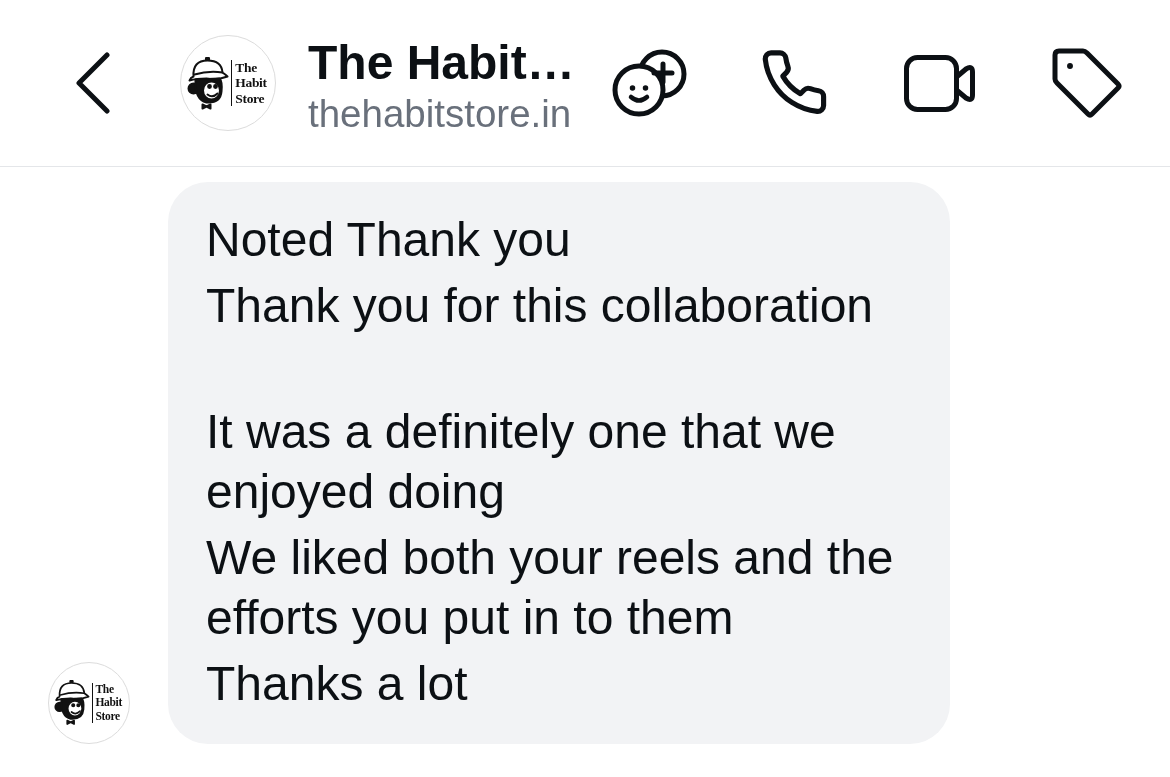 This screenshot has height=777, width=1170. I want to click on smiley-plus-icon, so click(649, 83).